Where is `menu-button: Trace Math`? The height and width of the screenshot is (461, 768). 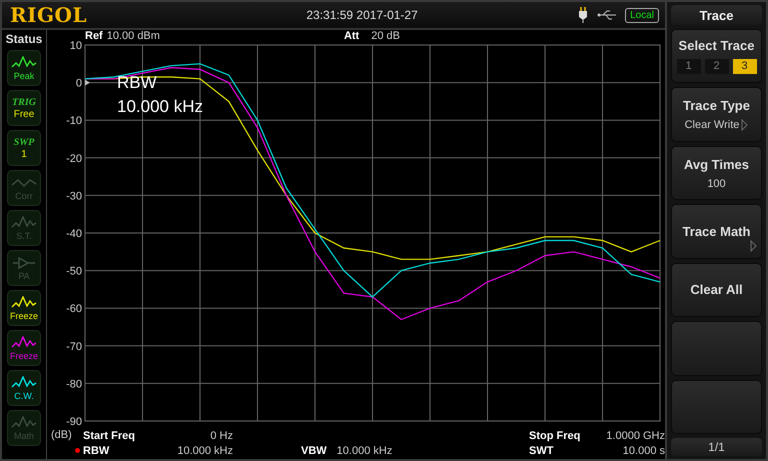 menu-button: Trace Math is located at coordinates (716, 231).